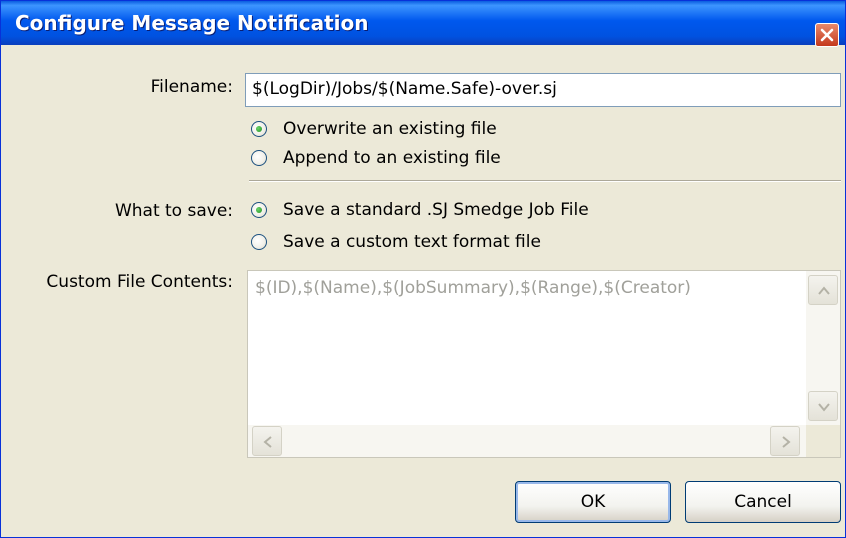  I want to click on scroll-left-button, so click(267, 441).